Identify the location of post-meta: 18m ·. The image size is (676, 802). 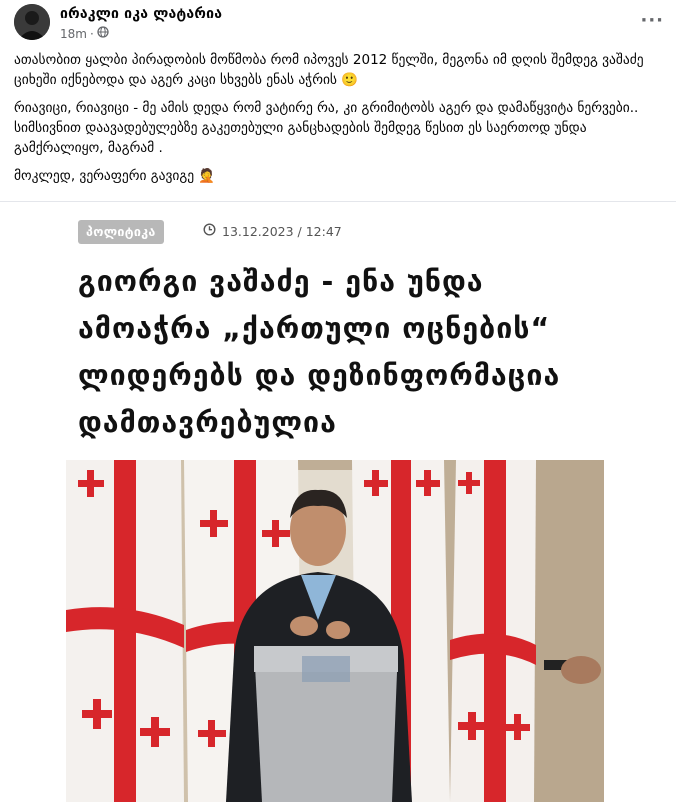
(84, 33).